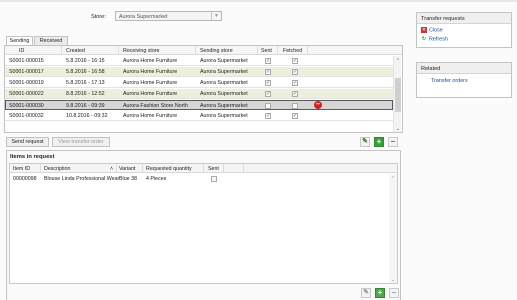 The image size is (517, 300). What do you see at coordinates (128, 179) in the screenshot?
I see `cell-variant: Blue 38` at bounding box center [128, 179].